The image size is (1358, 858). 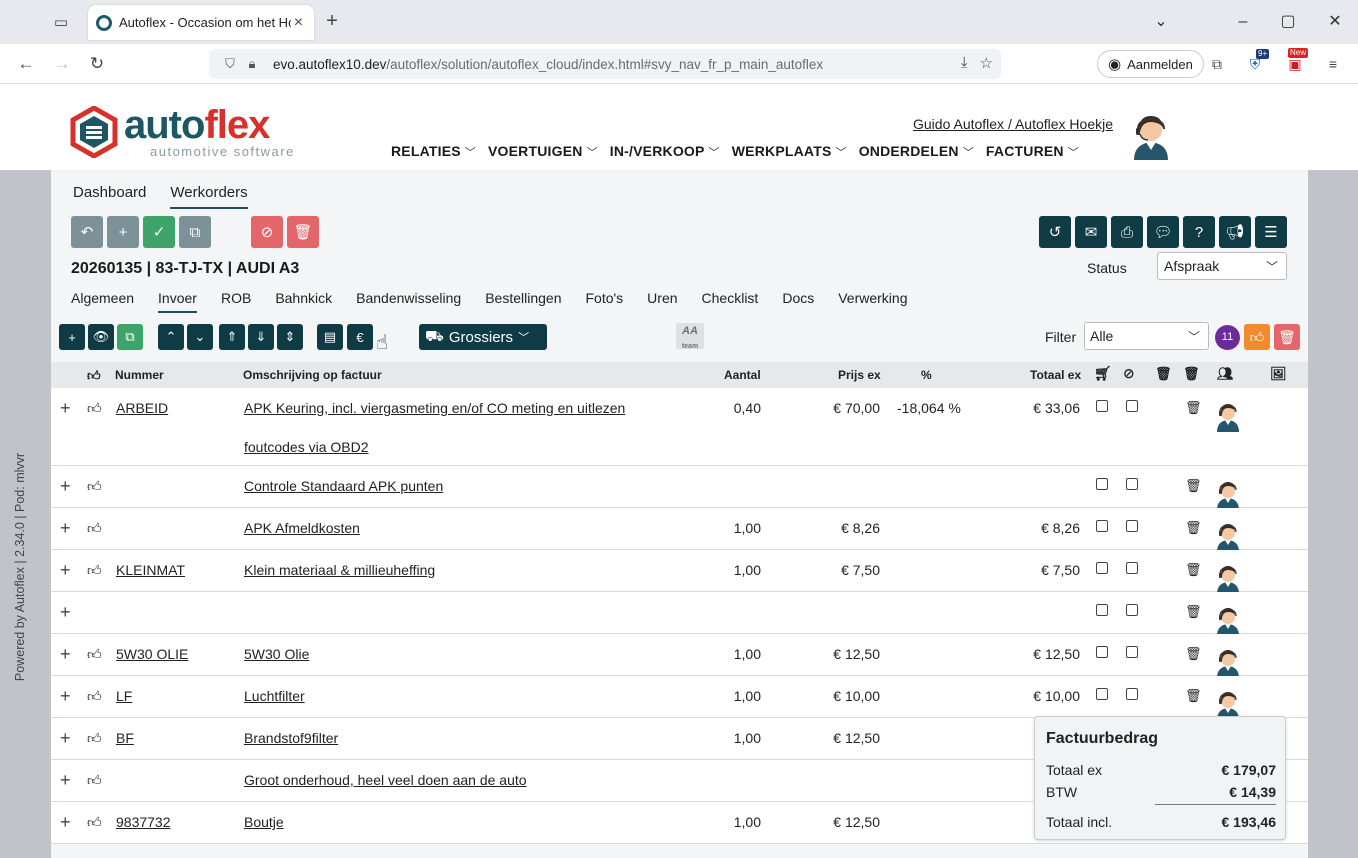 What do you see at coordinates (302, 528) in the screenshot?
I see `cell-omschrijving: APK Afmeldkosten` at bounding box center [302, 528].